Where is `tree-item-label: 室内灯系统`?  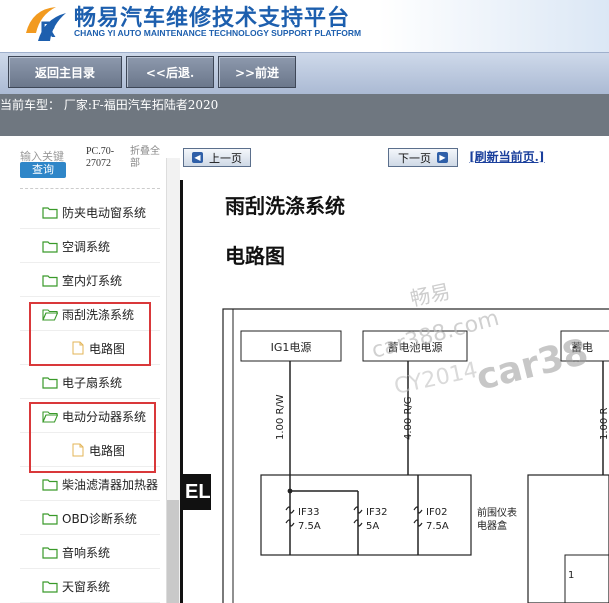
tree-item-label: 室内灯系统 is located at coordinates (92, 280).